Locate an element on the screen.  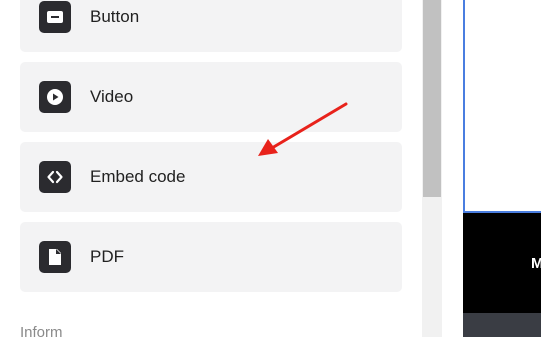
annotation-arrow is located at coordinates (303, 129).